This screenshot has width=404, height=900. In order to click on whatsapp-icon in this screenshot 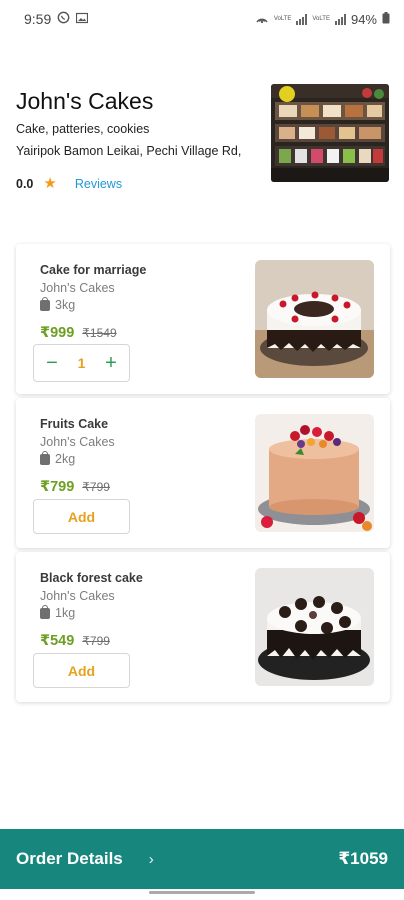, I will do `click(63, 19)`.